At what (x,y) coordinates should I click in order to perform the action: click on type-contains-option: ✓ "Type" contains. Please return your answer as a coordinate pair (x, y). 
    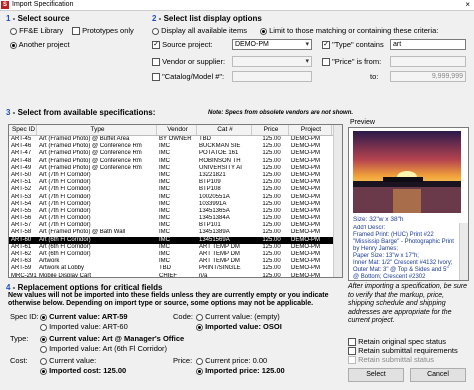
    Looking at the image, I should click on (353, 45).